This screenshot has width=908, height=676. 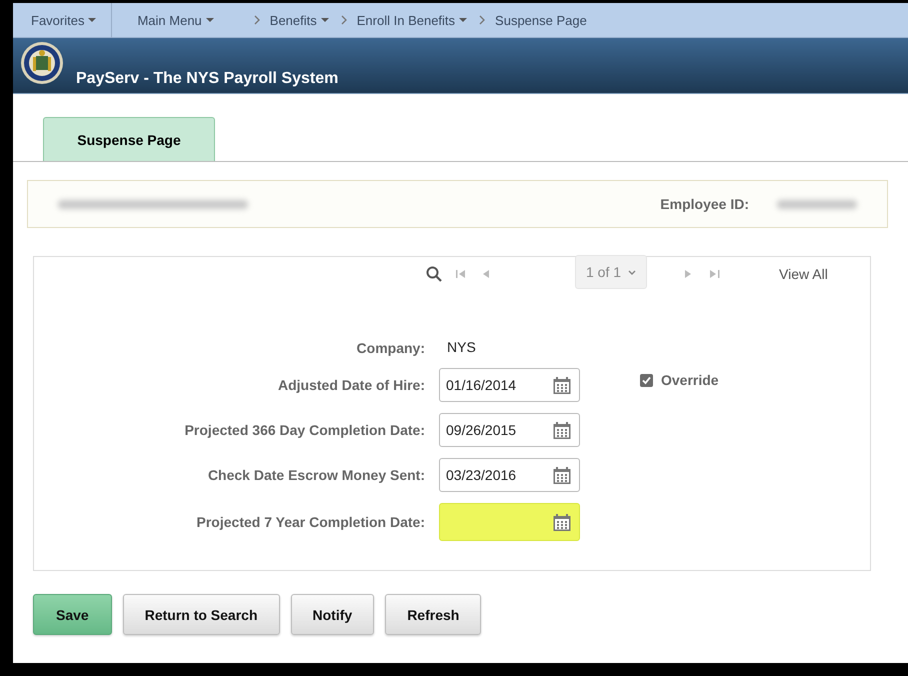 I want to click on employee-id-label: Employee ID:, so click(x=704, y=204).